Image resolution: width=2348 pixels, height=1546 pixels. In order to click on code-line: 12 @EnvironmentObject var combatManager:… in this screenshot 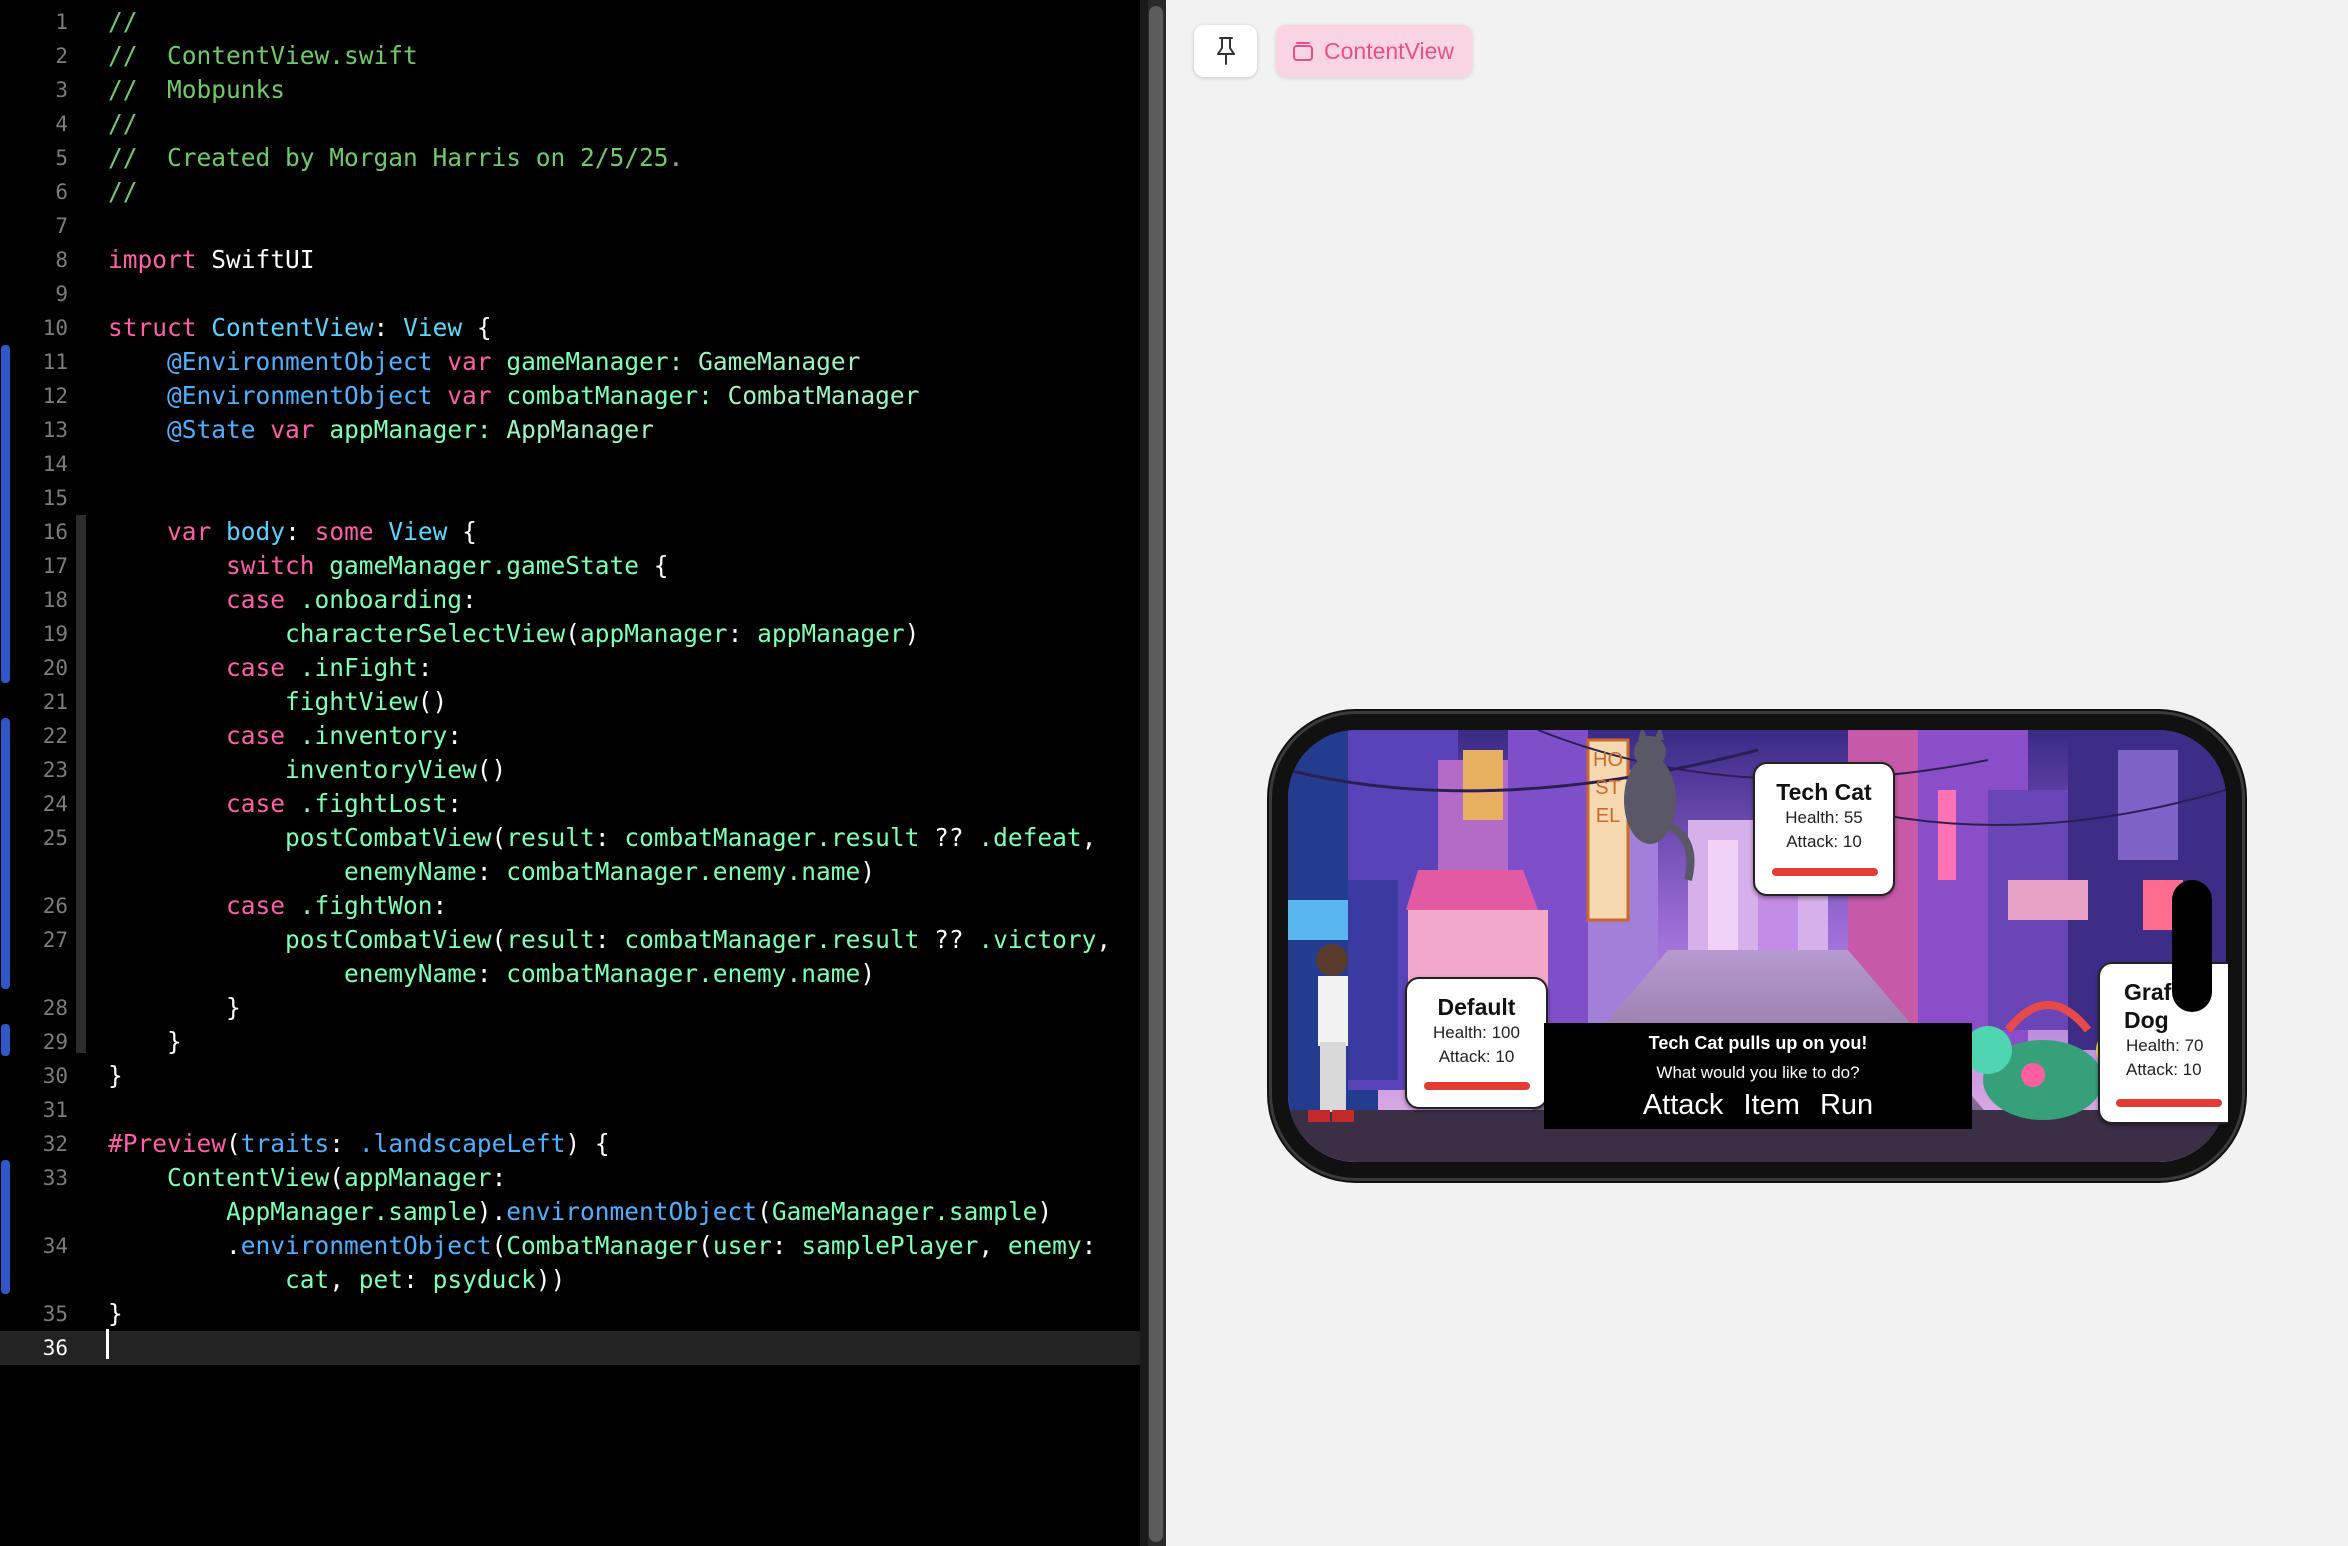, I will do `click(570, 396)`.